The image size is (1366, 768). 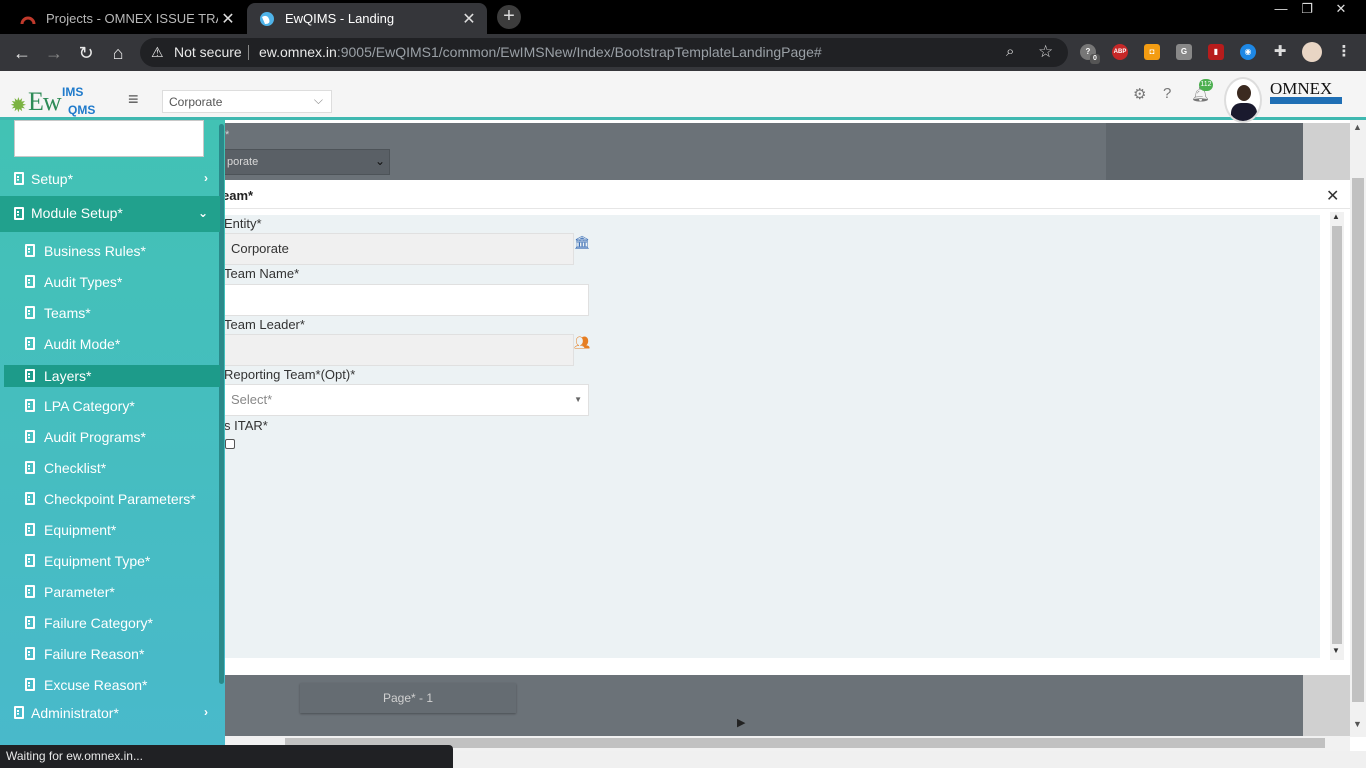 What do you see at coordinates (196, 102) in the screenshot?
I see `entity-selected: Corporate` at bounding box center [196, 102].